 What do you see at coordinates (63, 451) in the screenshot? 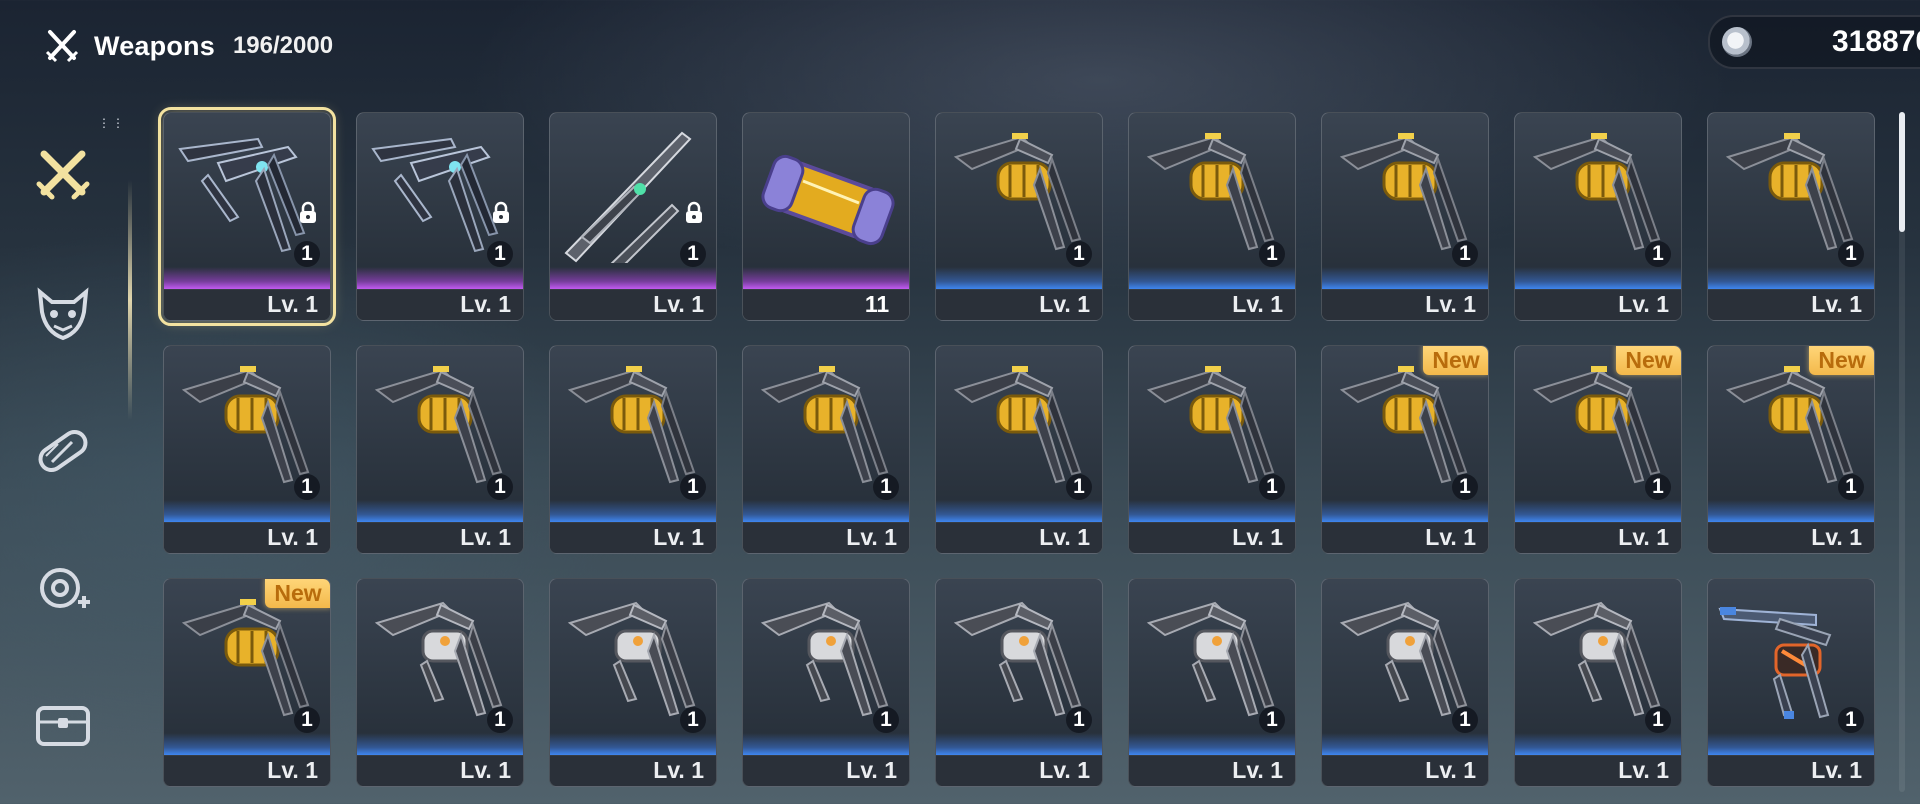
I see `sidebar-item-consumables` at bounding box center [63, 451].